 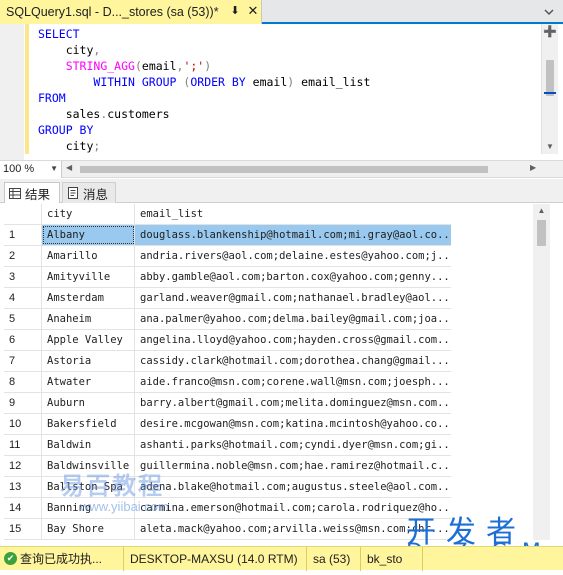 I want to click on editor-horizontal-scroll-thumb, so click(x=284, y=169).